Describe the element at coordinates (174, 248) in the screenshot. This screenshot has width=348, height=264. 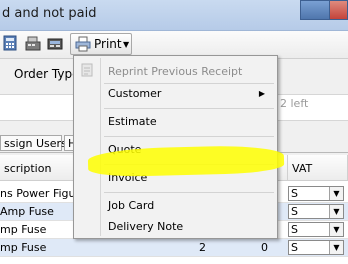
I see `table-row: mp Fuse 2 0 S▼` at that location.